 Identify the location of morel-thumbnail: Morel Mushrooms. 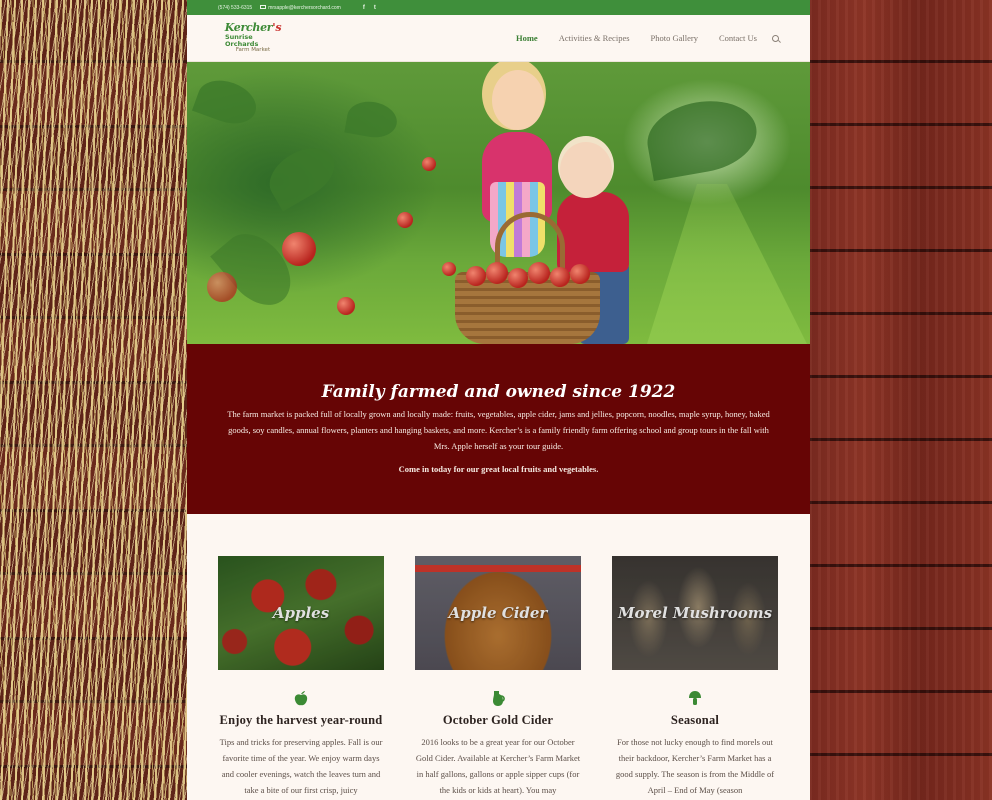
(695, 613).